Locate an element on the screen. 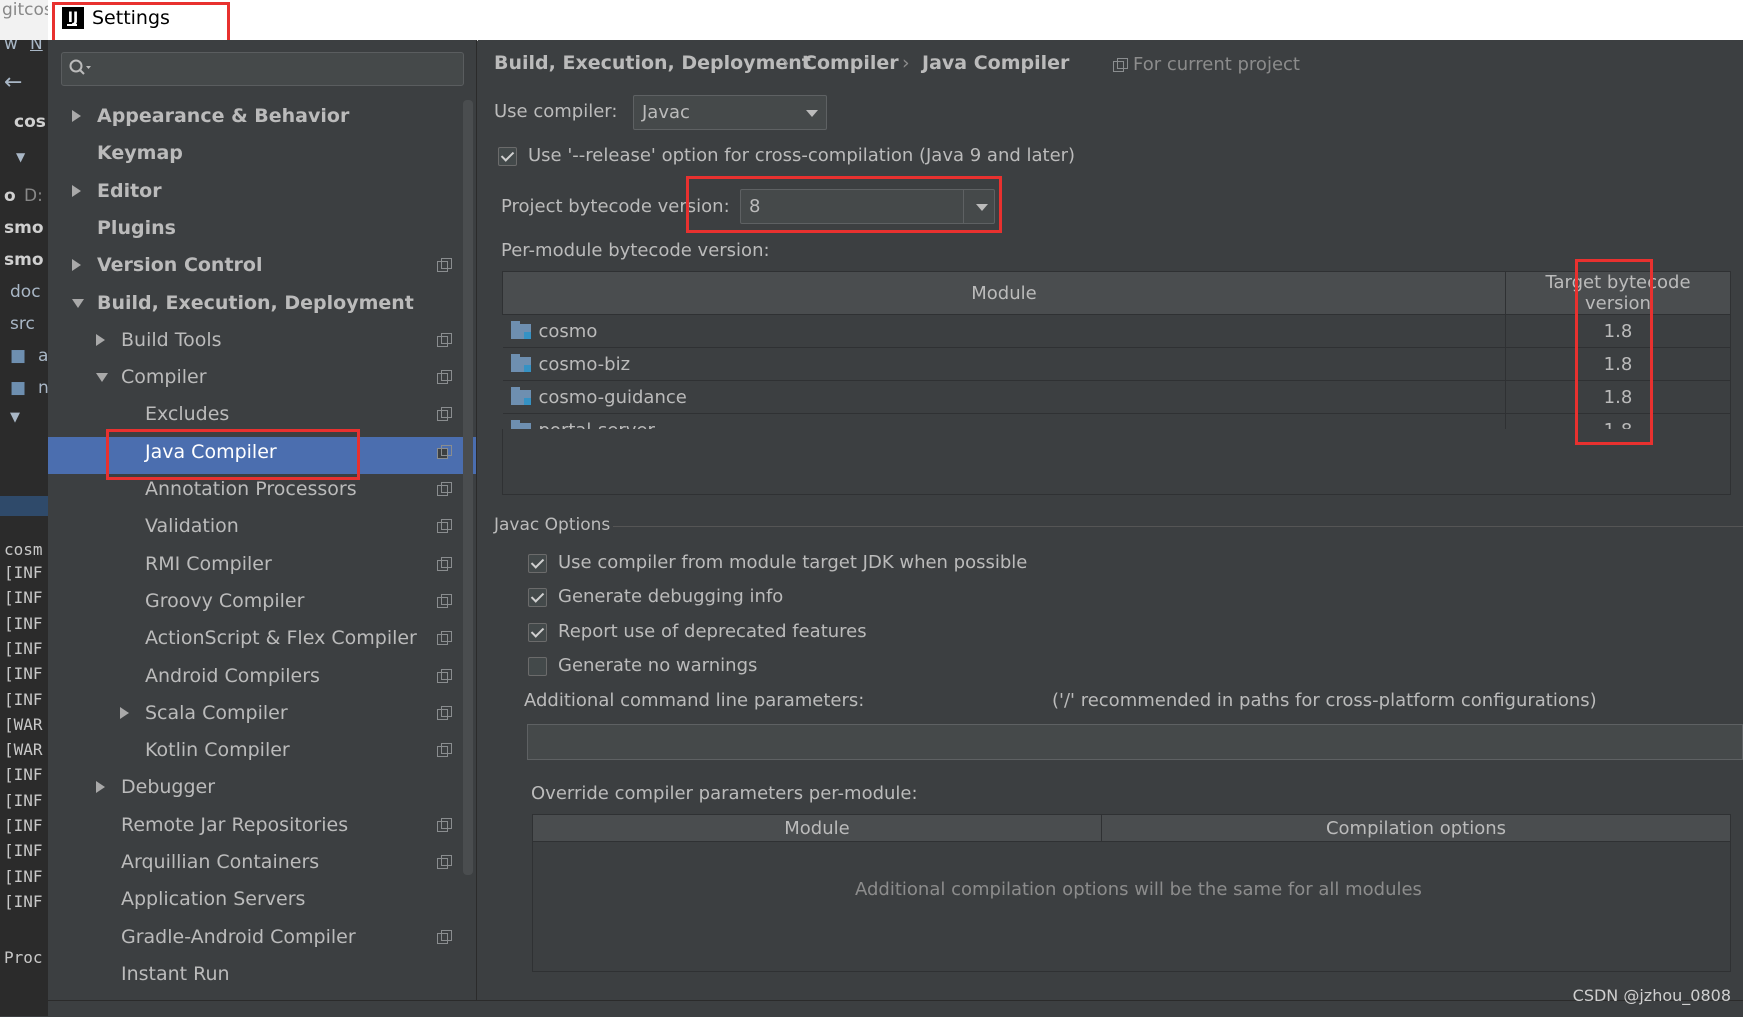  sidebar-item-android-compilers: Android Compilers is located at coordinates (232, 676).